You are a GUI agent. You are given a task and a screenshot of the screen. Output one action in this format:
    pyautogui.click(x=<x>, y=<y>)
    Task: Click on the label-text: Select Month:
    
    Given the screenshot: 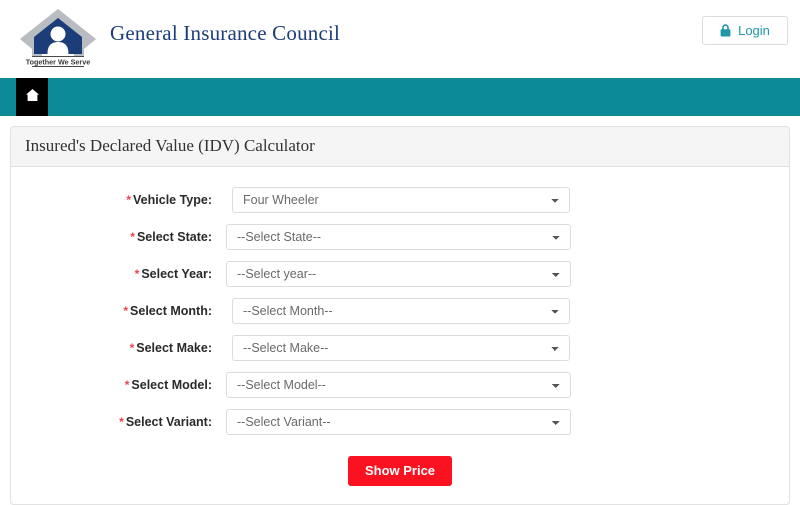 What is the action you would take?
    pyautogui.click(x=171, y=310)
    